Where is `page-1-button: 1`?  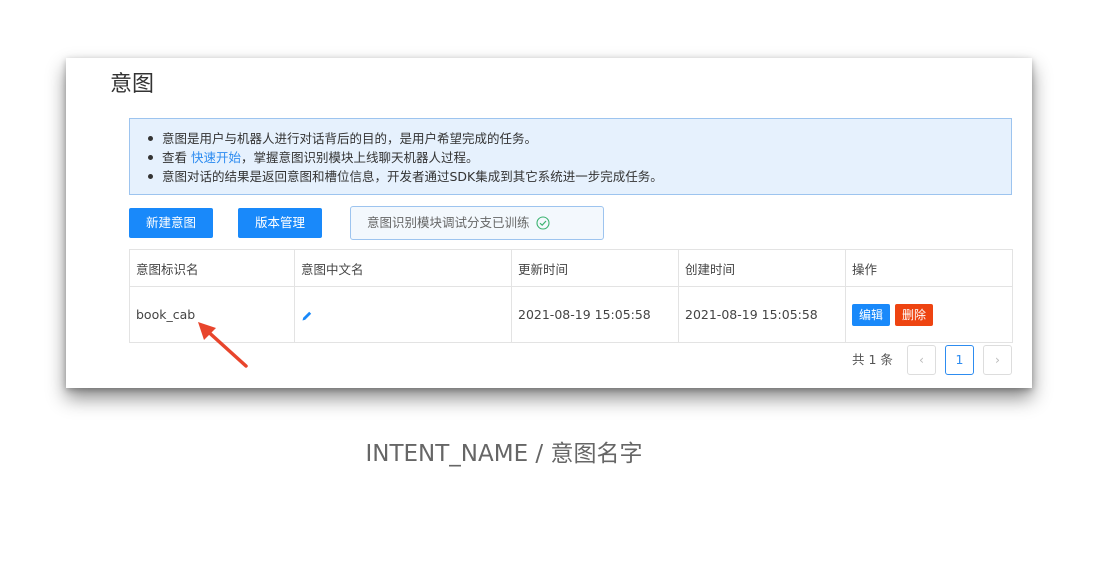
page-1-button: 1 is located at coordinates (959, 360).